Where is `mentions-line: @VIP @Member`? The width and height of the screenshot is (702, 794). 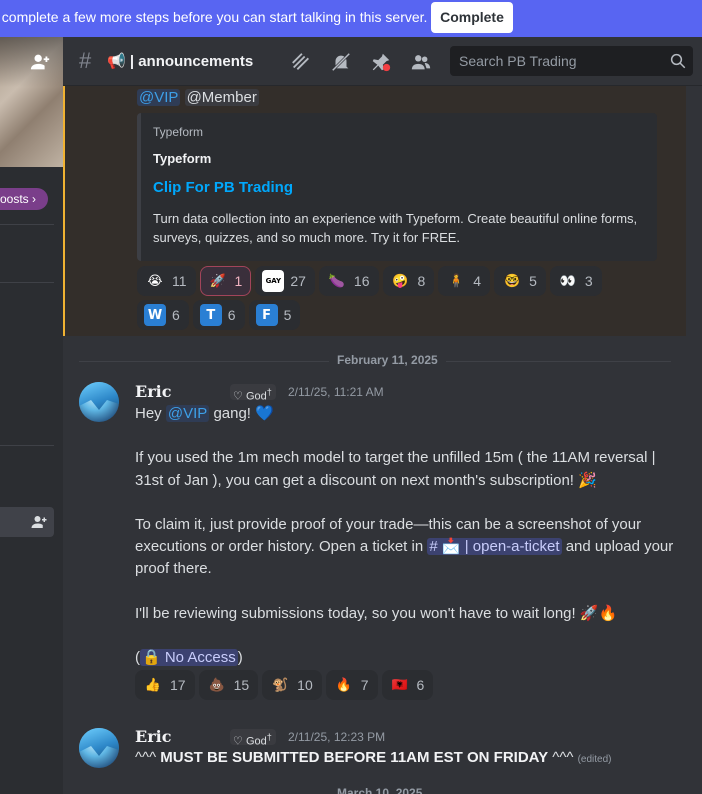
mentions-line: @VIP @Member is located at coordinates (198, 97).